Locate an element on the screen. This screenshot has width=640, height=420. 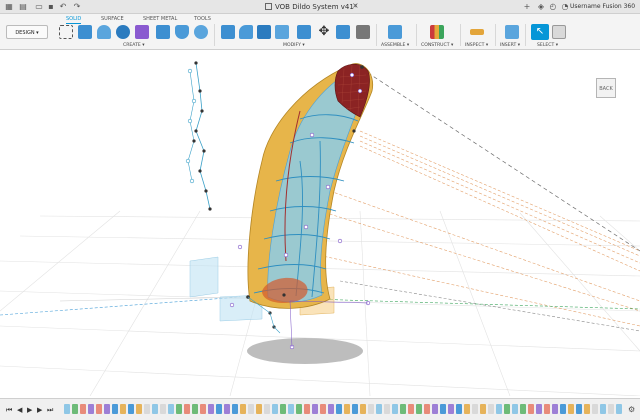
go-to-start-icon: ⏮ is located at coordinates (9, 410).